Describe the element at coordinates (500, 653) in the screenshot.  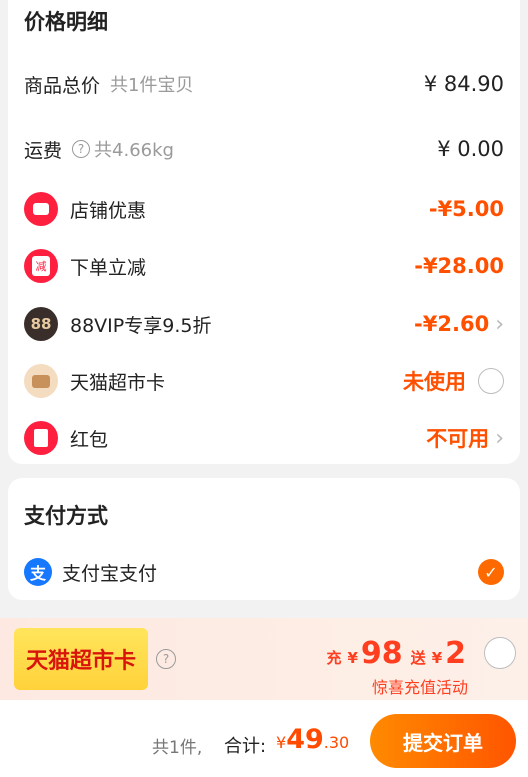
I see `promo-radio` at that location.